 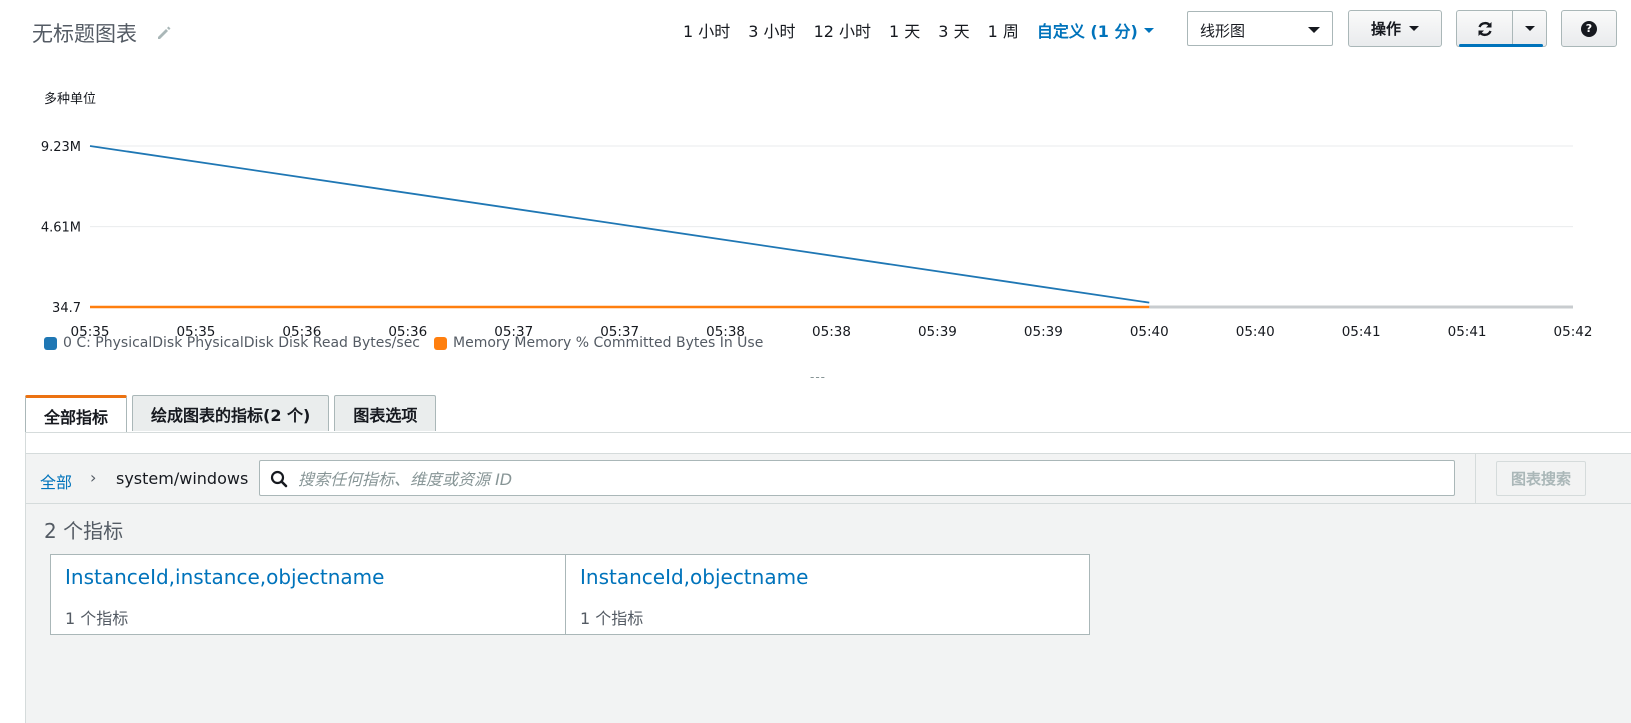 What do you see at coordinates (182, 478) in the screenshot?
I see `breadcrumb-current: system/windows` at bounding box center [182, 478].